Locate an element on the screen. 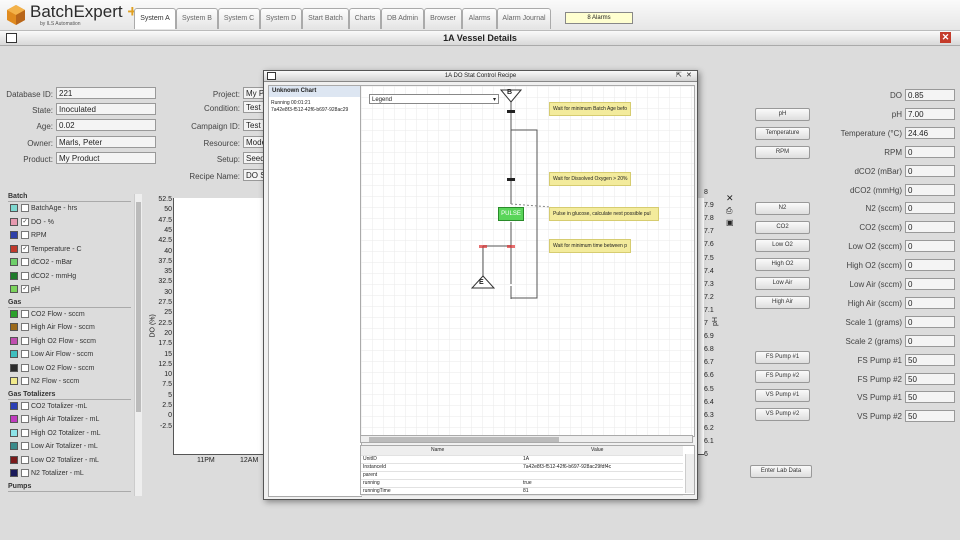  step-note: Wait for Dissolved Oxygen > 20% is located at coordinates (590, 179).